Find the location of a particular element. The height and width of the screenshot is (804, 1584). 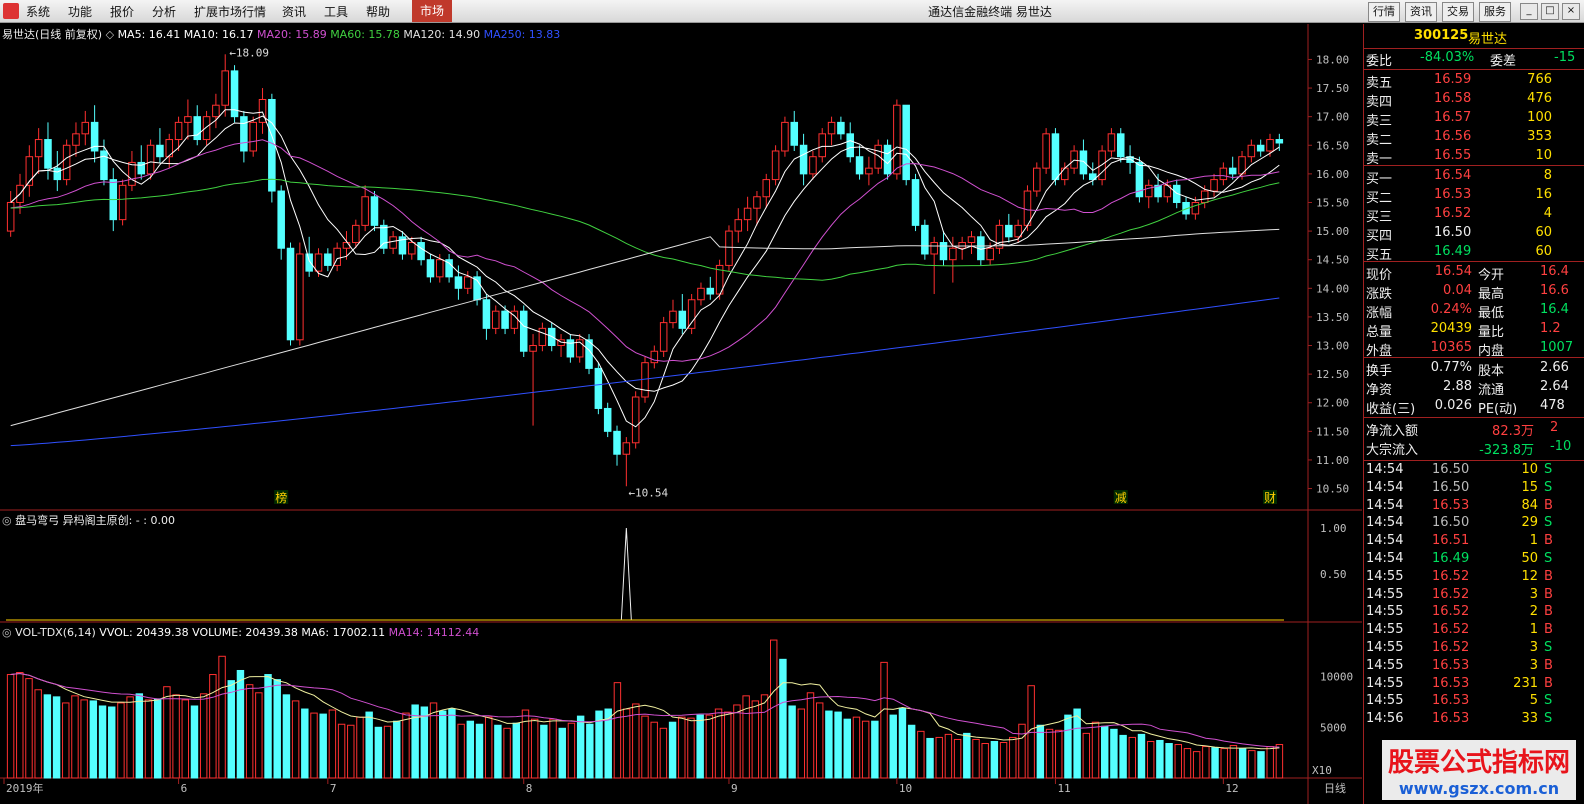

bid-row: 买三 16.52 4 is located at coordinates (1474, 215).